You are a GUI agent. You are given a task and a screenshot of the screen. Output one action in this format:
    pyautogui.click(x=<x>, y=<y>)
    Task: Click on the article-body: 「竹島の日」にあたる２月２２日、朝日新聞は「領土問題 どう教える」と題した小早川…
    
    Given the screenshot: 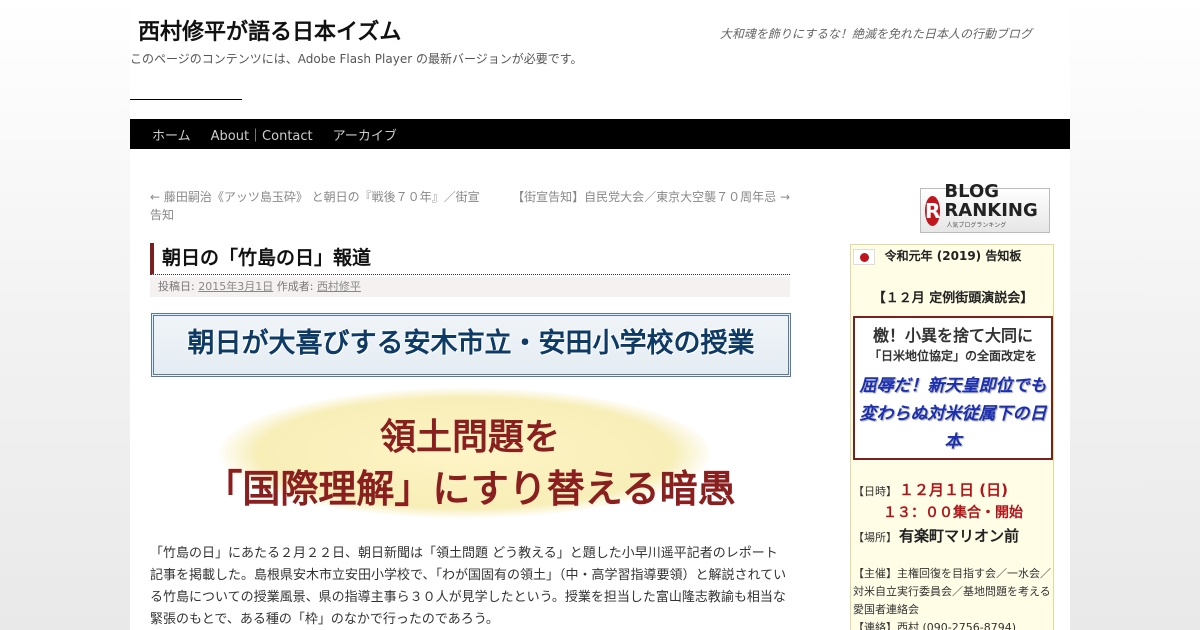 What is the action you would take?
    pyautogui.click(x=468, y=586)
    